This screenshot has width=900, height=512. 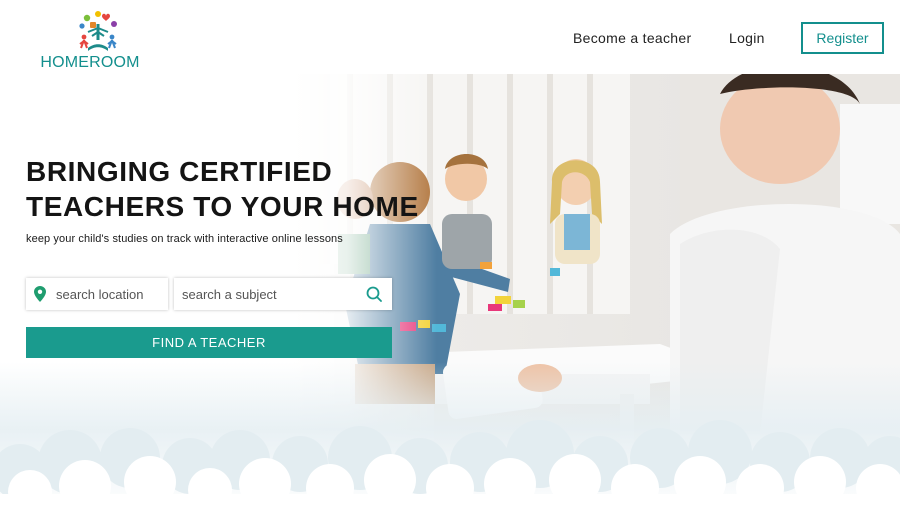 What do you see at coordinates (209, 342) in the screenshot?
I see `find-teacher-button: FIND A TEACHER` at bounding box center [209, 342].